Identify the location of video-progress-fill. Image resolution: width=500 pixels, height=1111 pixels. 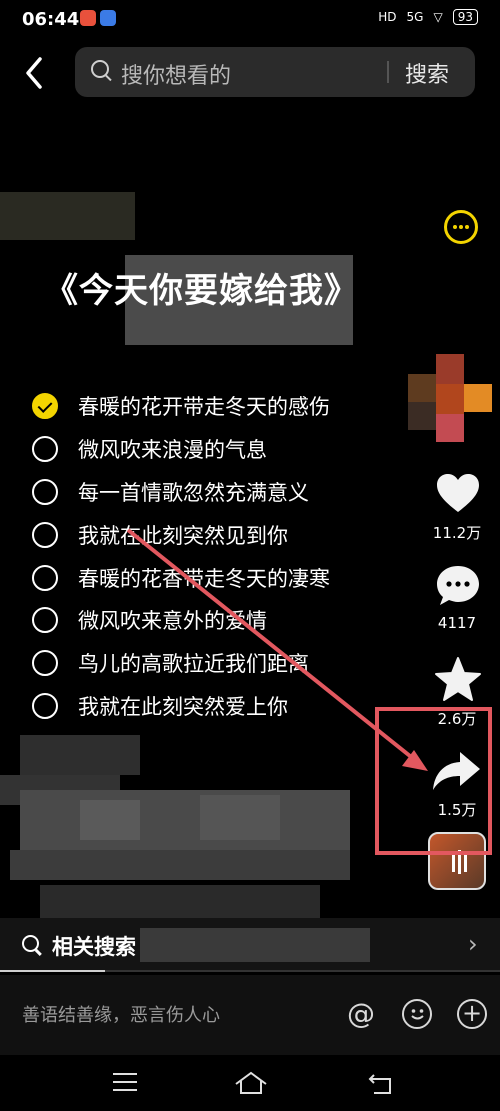
(52, 971).